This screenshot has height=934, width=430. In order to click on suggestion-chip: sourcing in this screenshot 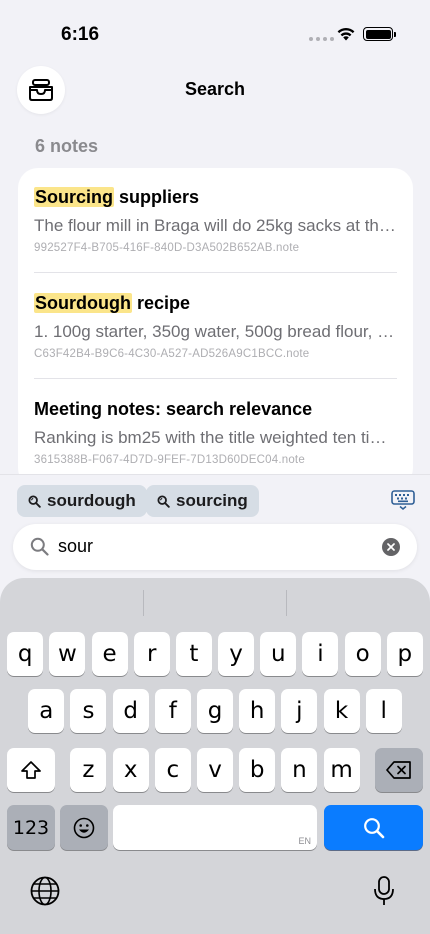, I will do `click(202, 501)`.